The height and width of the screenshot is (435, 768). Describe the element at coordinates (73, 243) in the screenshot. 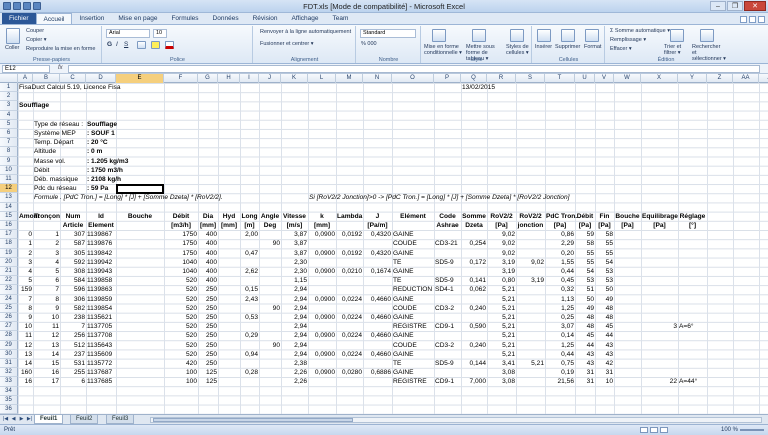

I see `data-cell: 587` at that location.